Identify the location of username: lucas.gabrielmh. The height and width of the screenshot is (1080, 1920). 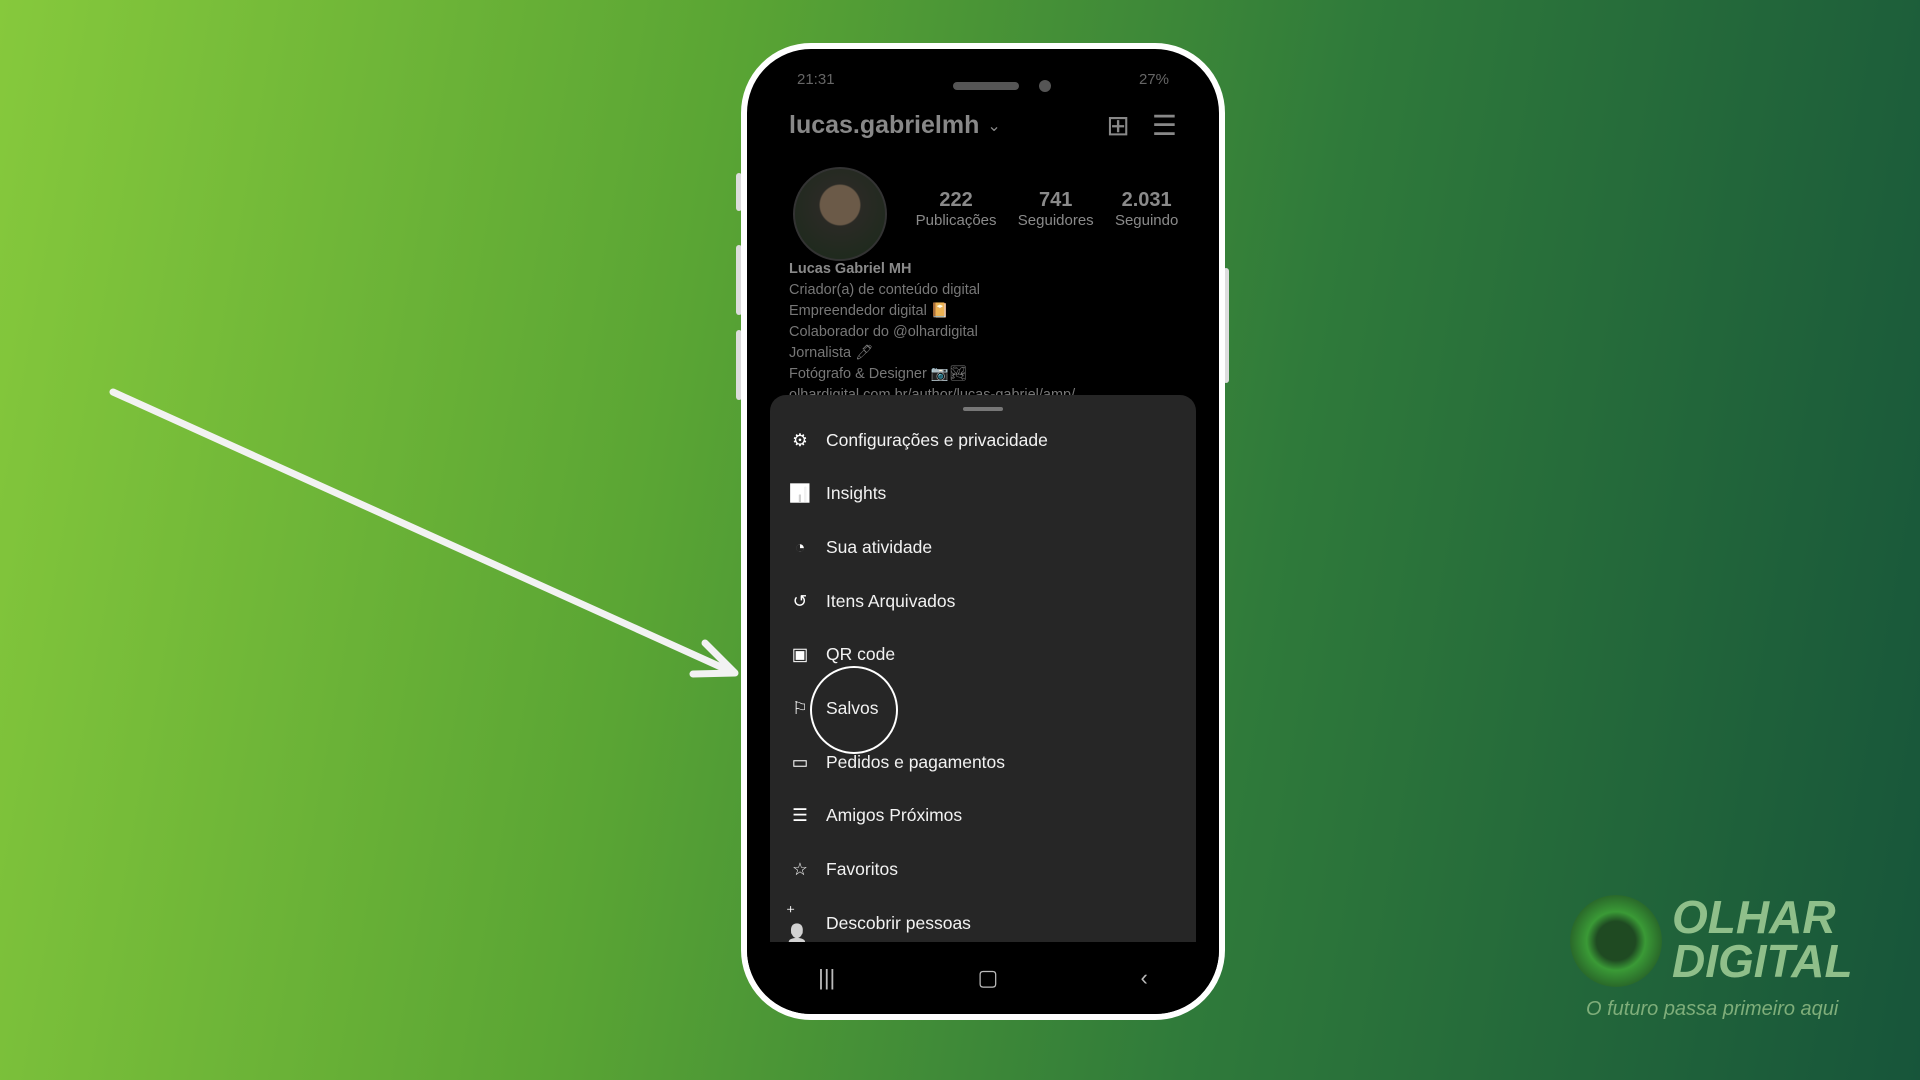
(884, 125).